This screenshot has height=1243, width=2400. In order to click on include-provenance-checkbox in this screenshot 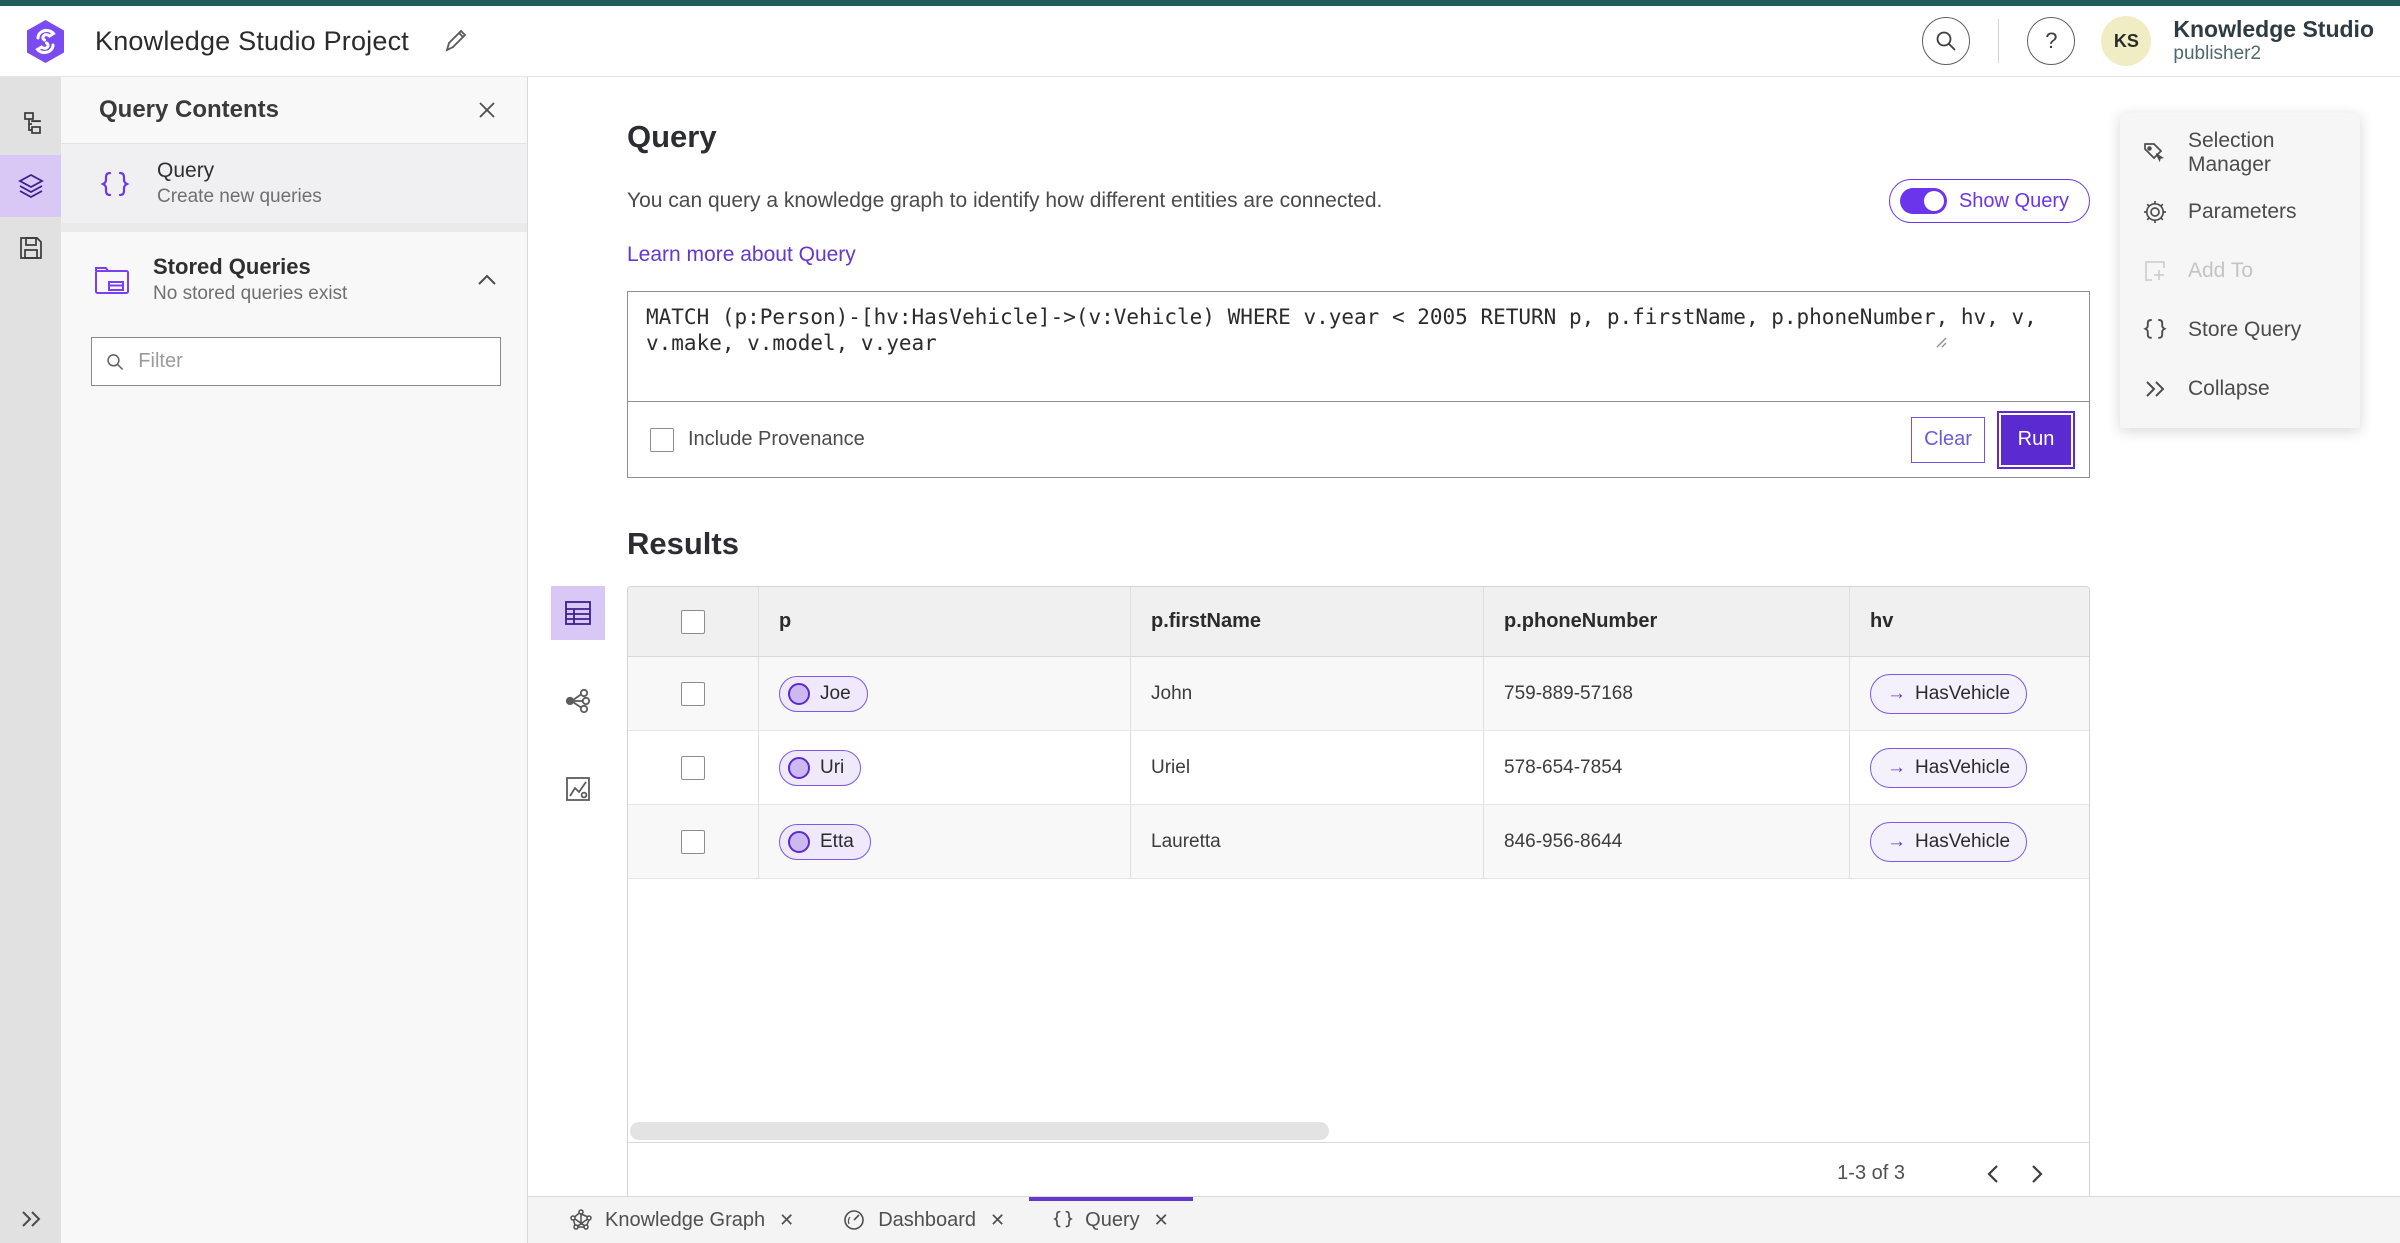, I will do `click(662, 439)`.